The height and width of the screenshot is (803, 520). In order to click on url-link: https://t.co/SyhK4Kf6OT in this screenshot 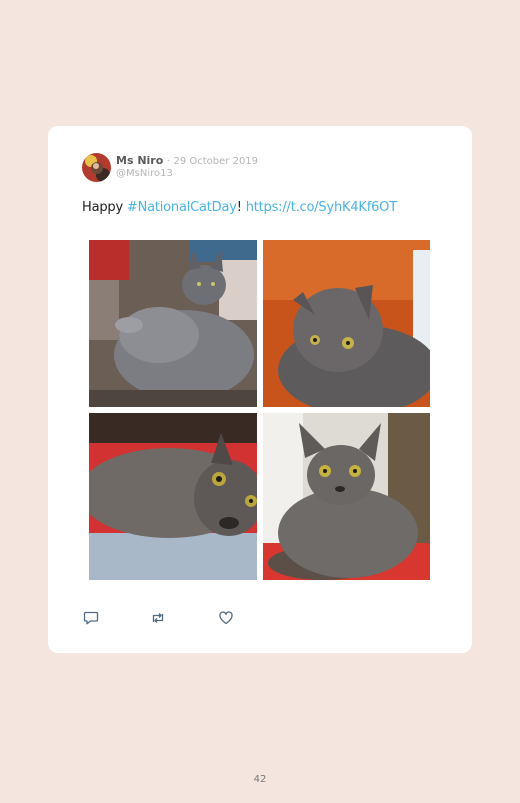, I will do `click(321, 207)`.